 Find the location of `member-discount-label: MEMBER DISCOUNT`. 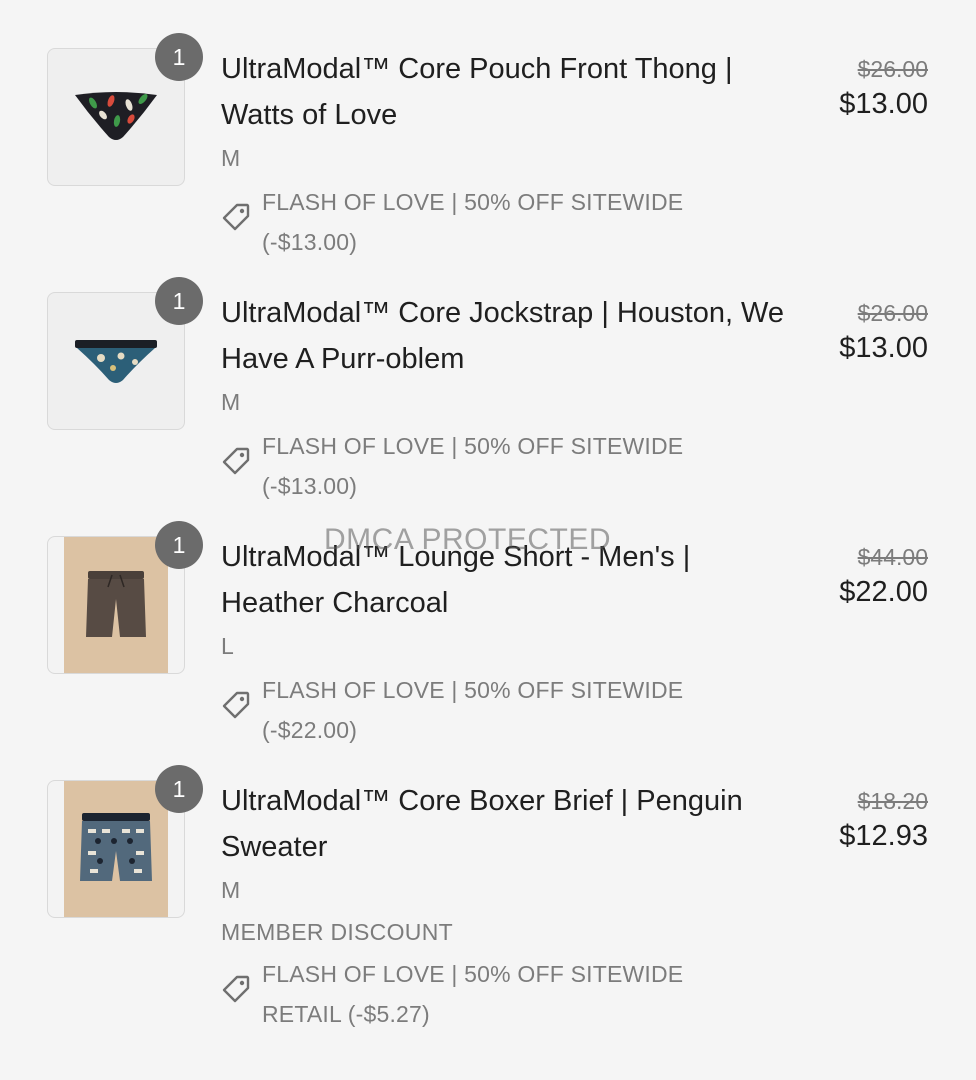

member-discount-label: MEMBER DISCOUNT is located at coordinates (337, 932).